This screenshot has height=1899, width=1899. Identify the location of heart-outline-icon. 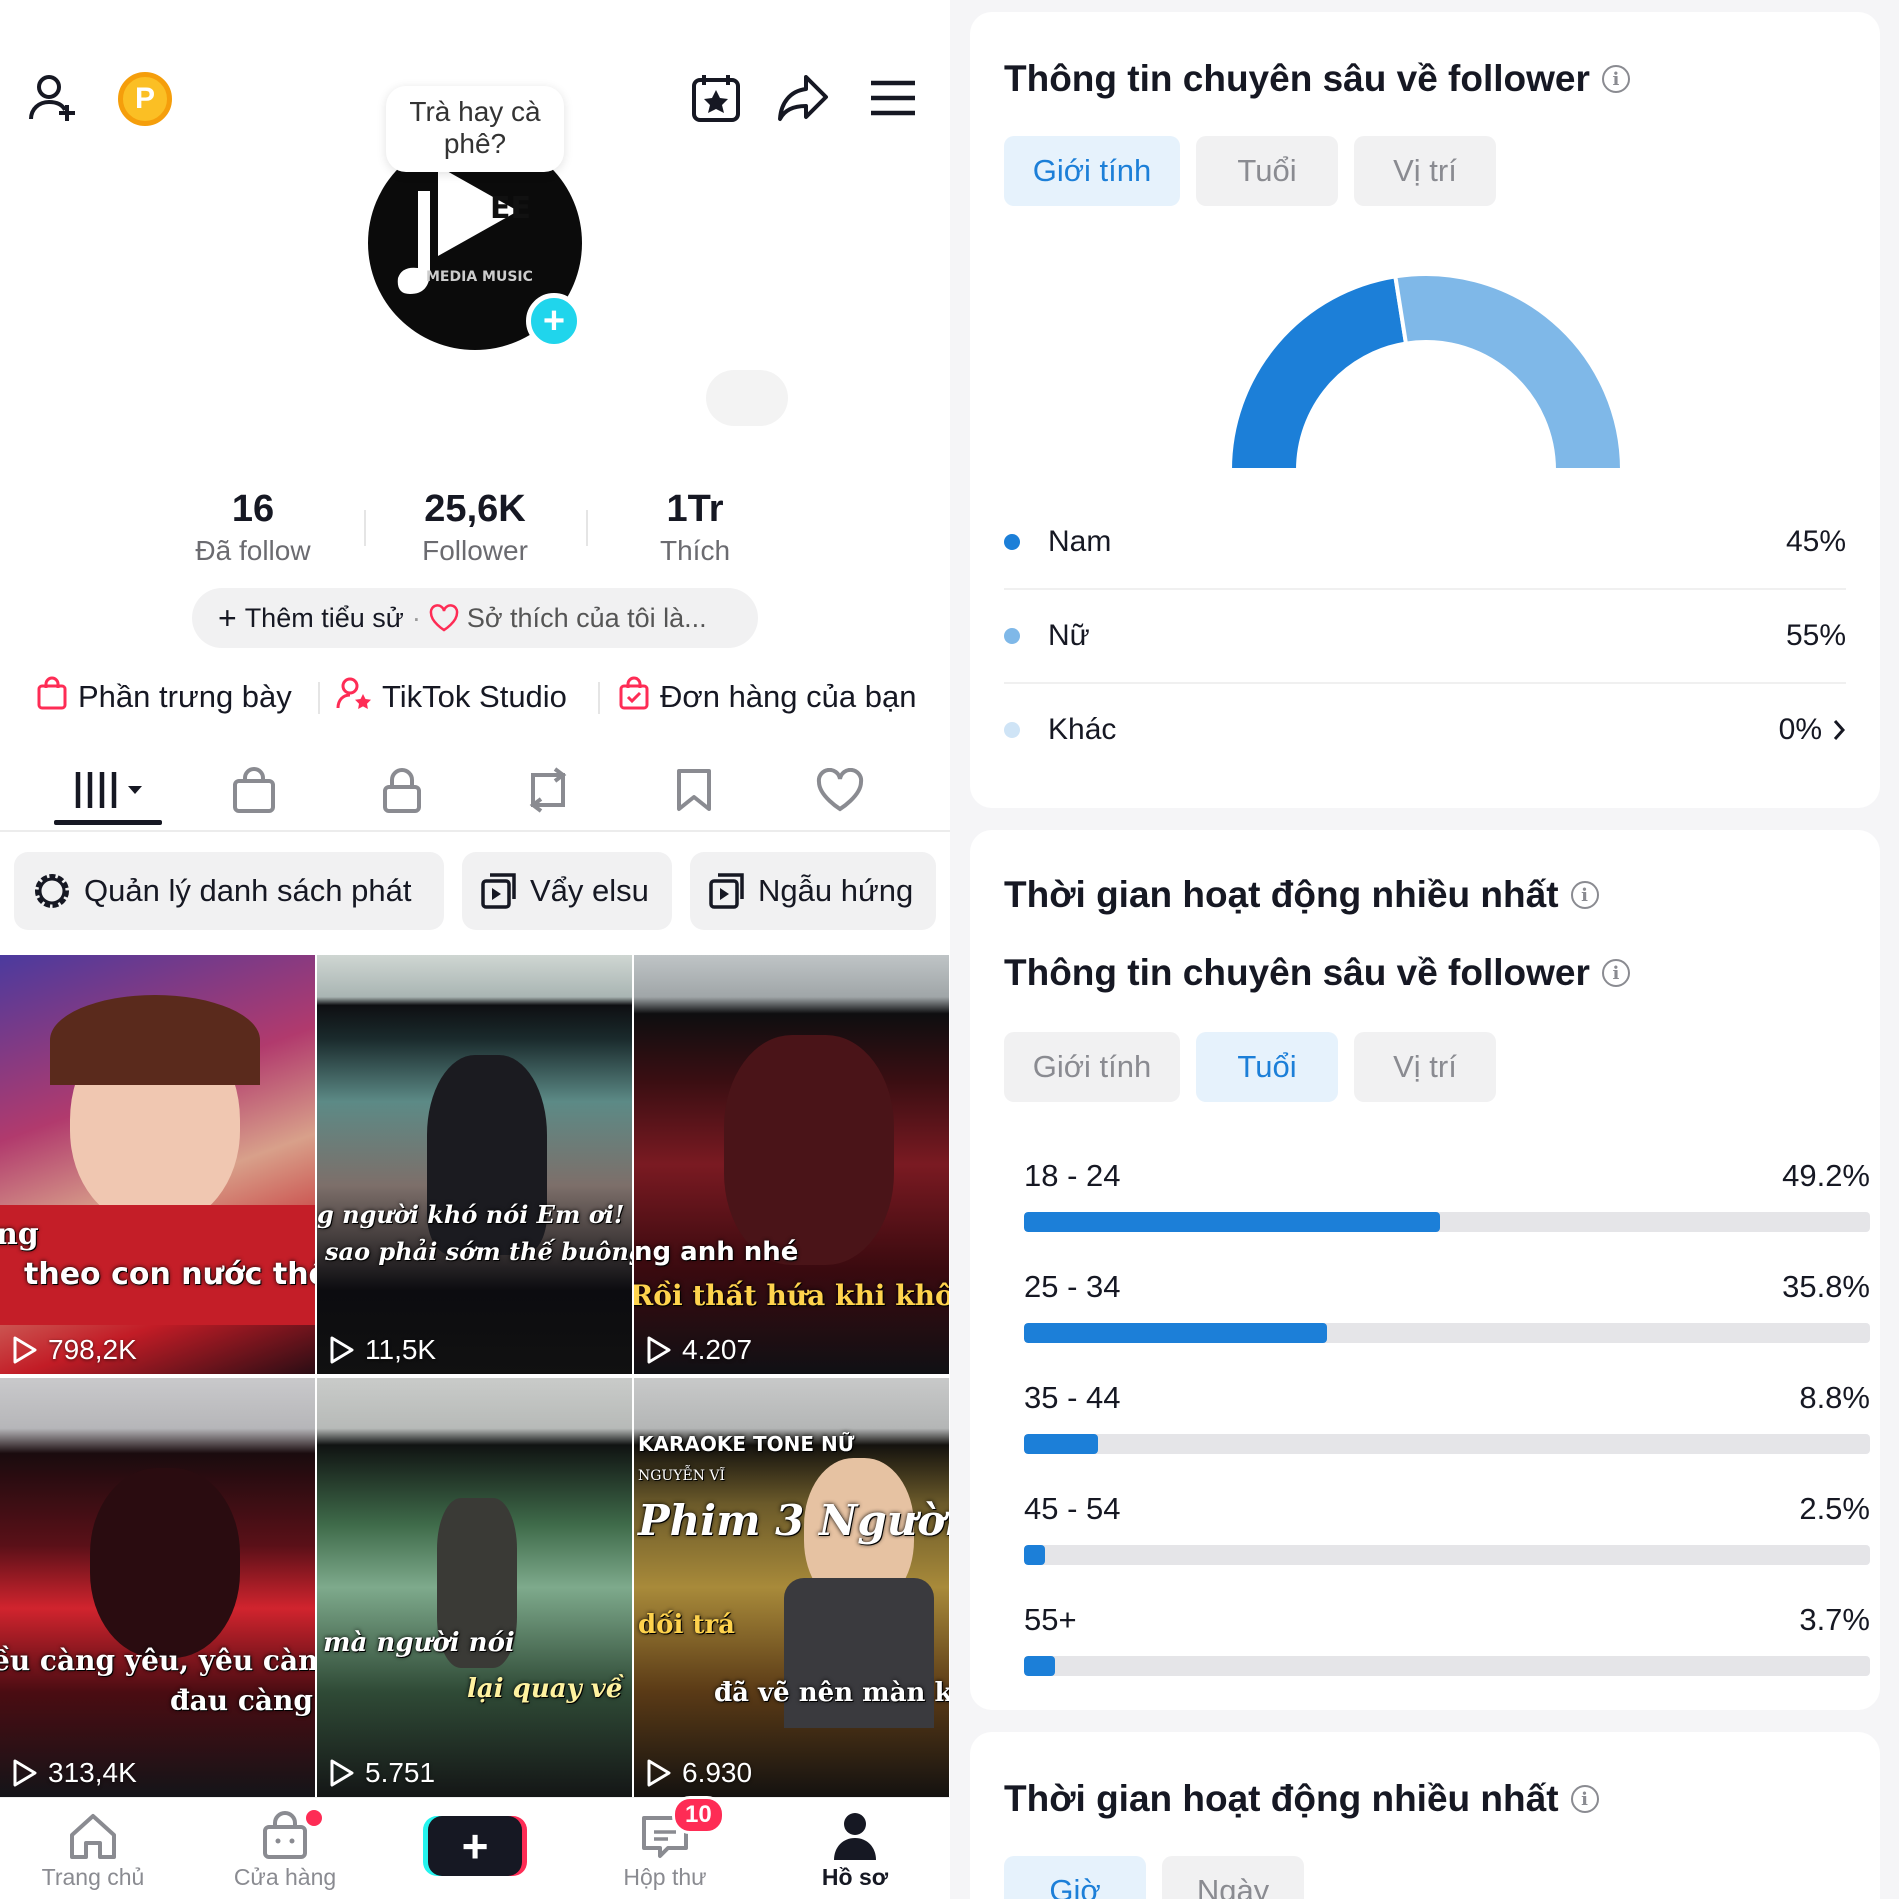
(444, 618).